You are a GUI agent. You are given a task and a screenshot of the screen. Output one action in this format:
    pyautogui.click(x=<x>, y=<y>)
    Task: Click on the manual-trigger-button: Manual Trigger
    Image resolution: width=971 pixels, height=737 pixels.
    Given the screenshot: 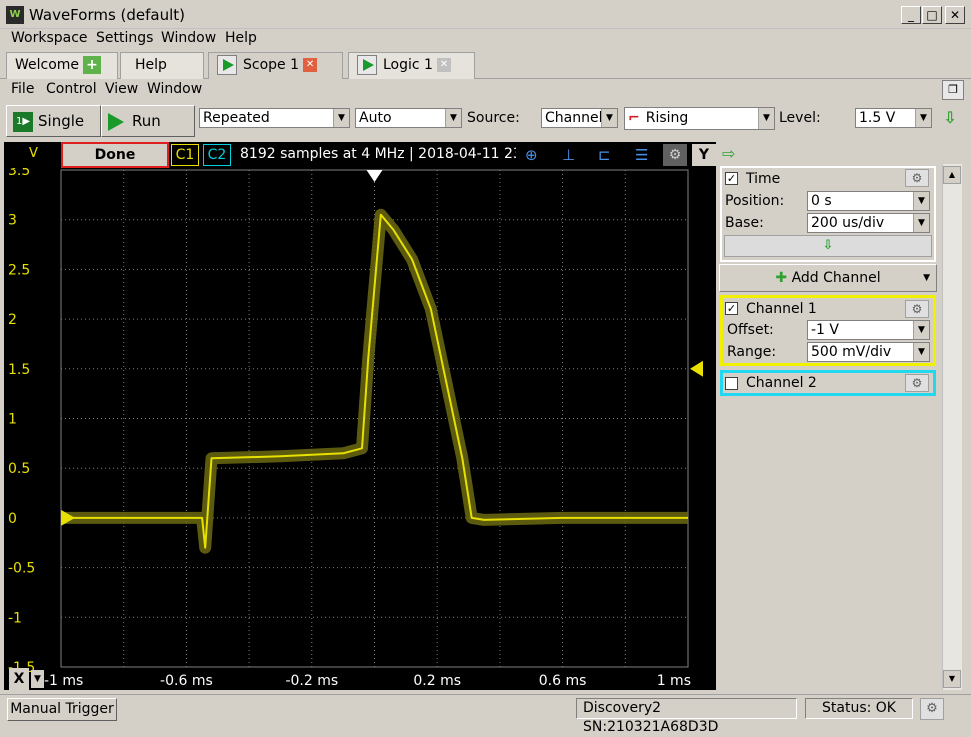 What is the action you would take?
    pyautogui.click(x=62, y=709)
    